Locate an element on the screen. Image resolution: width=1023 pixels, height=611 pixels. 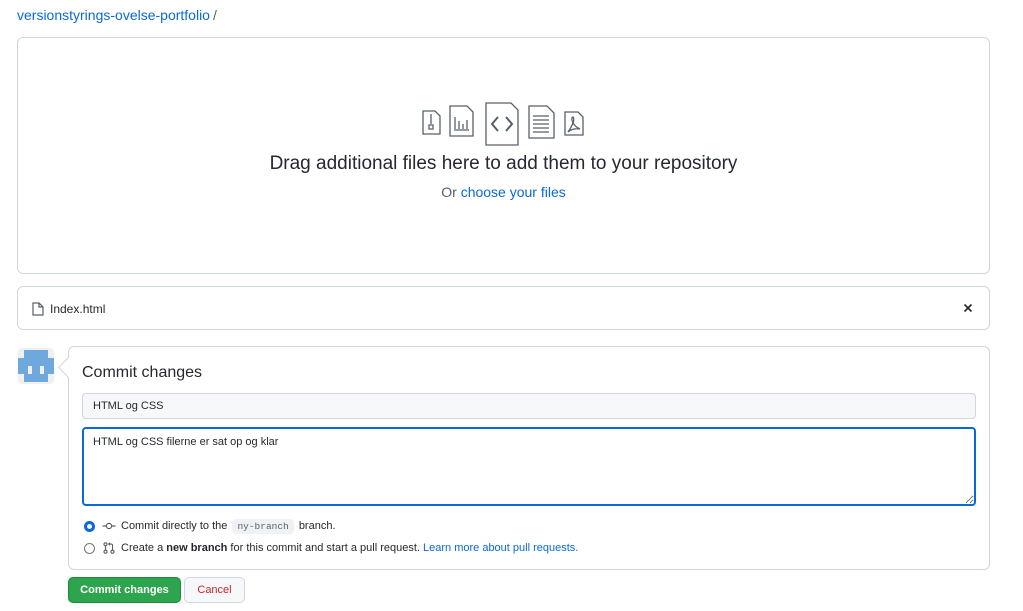
uploaded-file-row: Index.html is located at coordinates (503, 308).